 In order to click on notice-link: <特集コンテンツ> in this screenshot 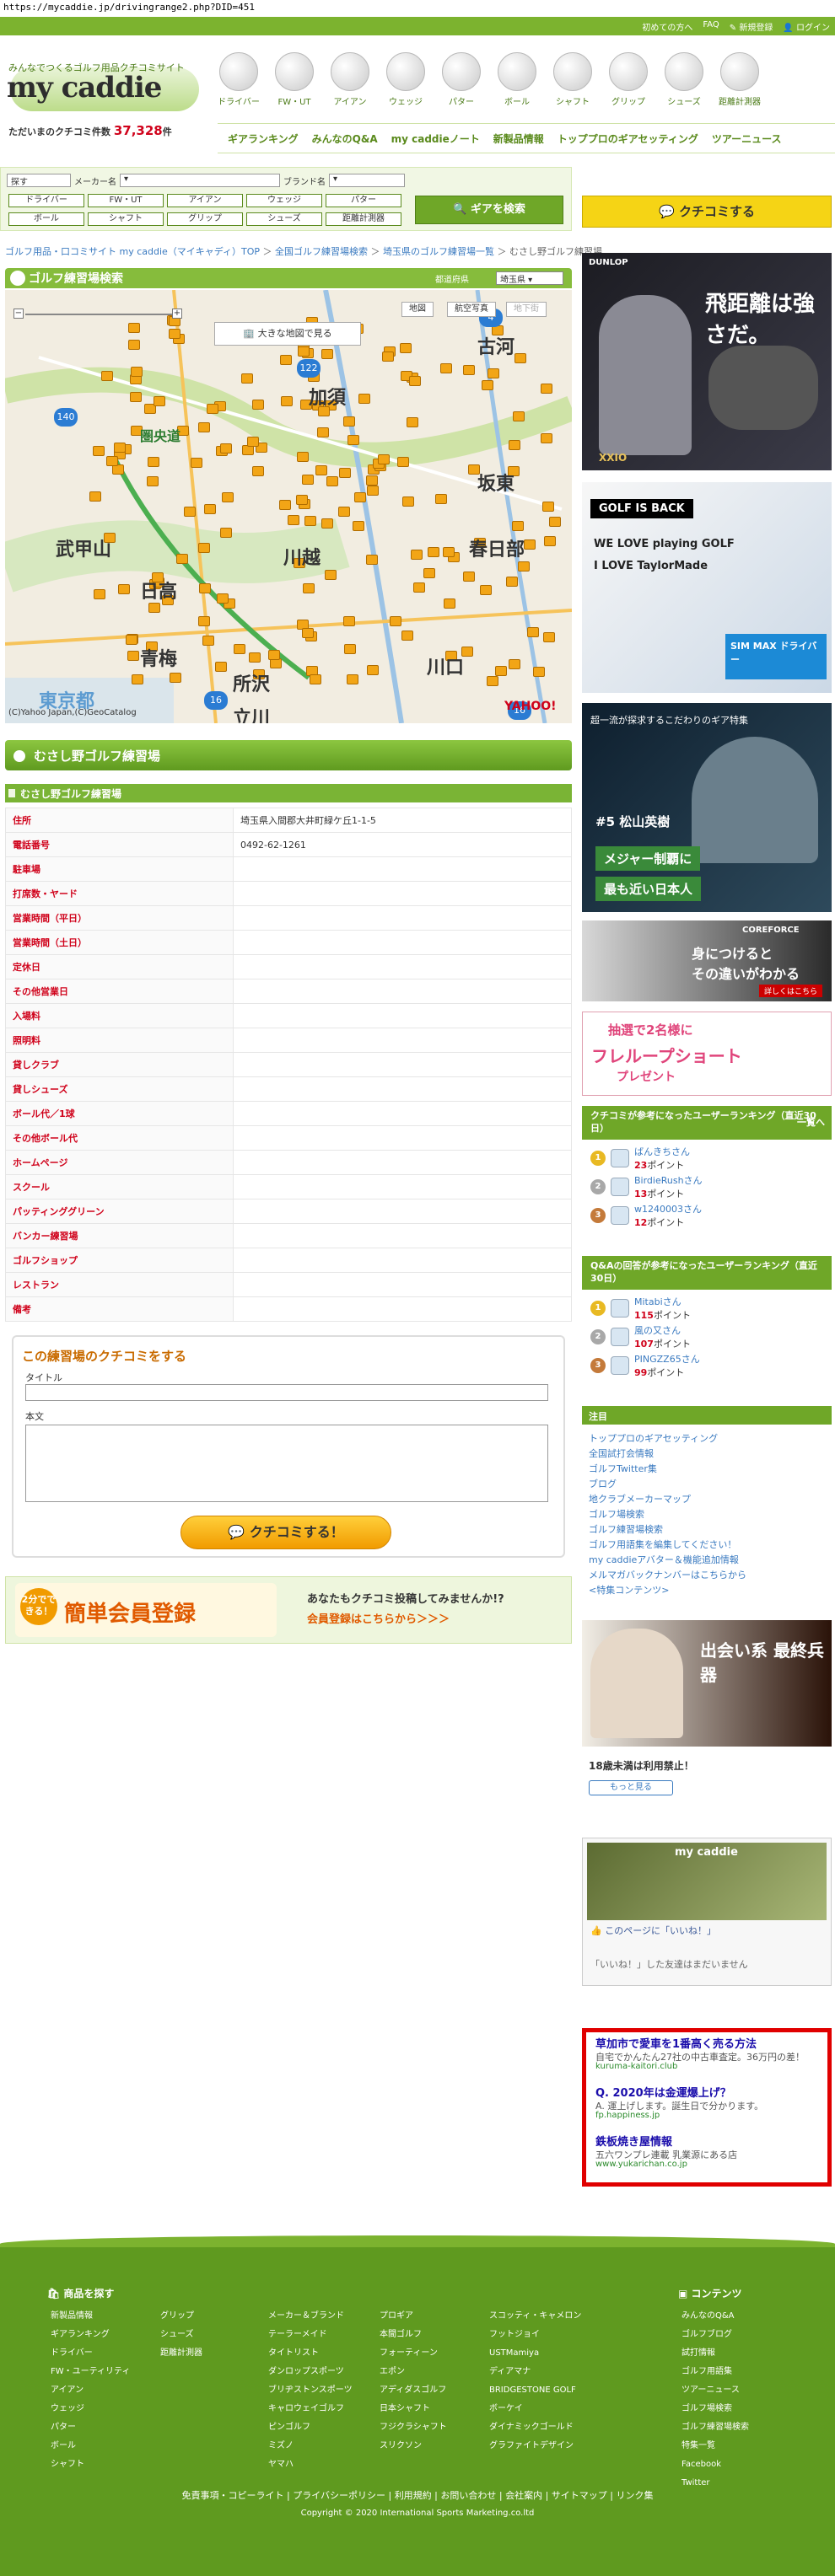, I will do `click(629, 1590)`.